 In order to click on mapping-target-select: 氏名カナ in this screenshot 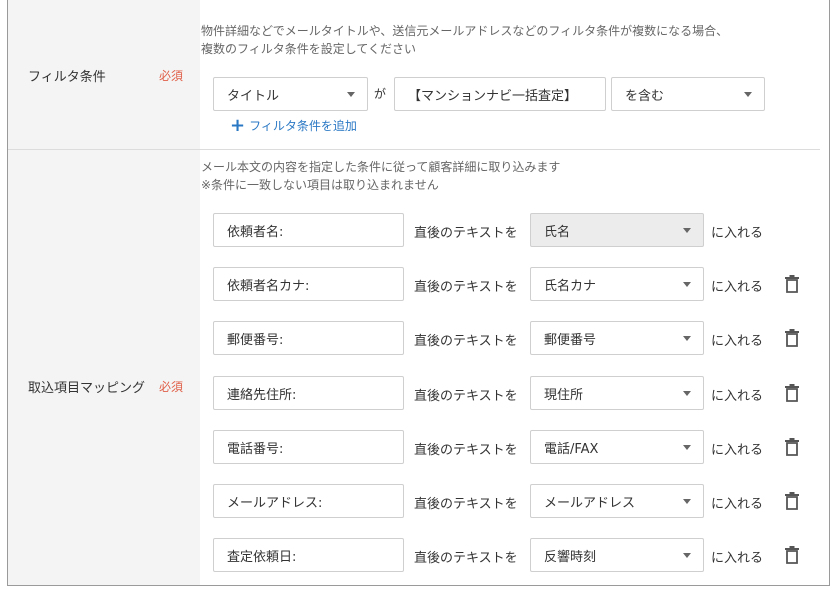, I will do `click(617, 284)`.